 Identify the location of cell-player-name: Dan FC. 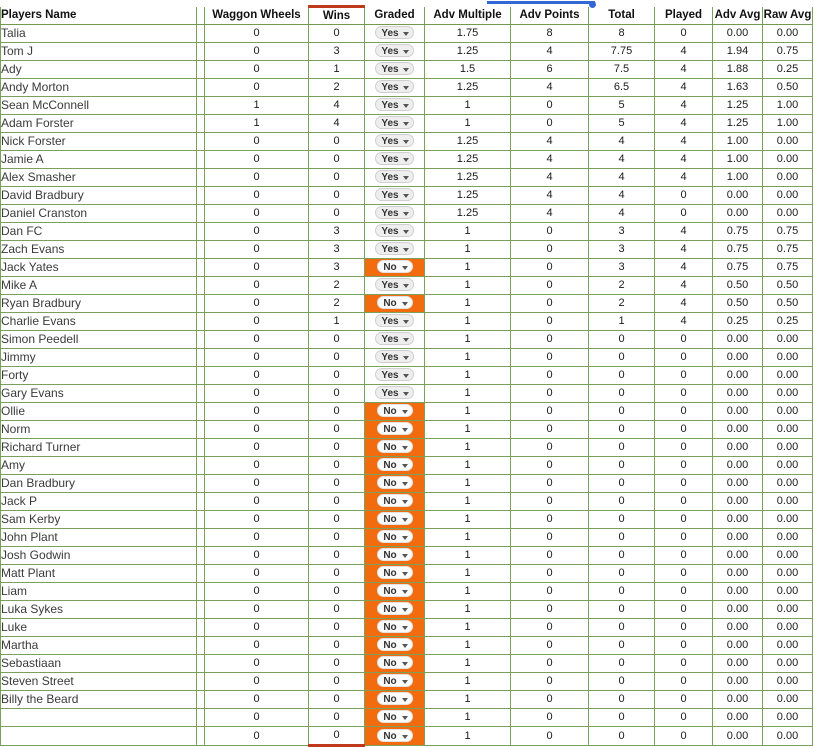
(98, 231).